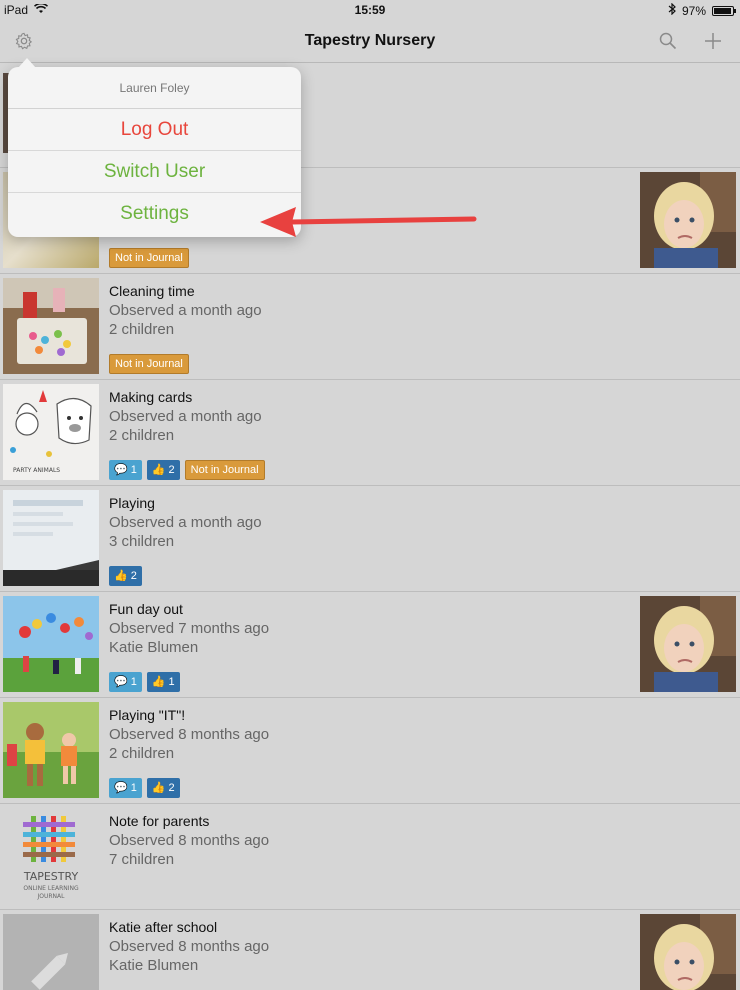 The width and height of the screenshot is (740, 990). I want to click on observation-title: Cleaning time, so click(152, 291).